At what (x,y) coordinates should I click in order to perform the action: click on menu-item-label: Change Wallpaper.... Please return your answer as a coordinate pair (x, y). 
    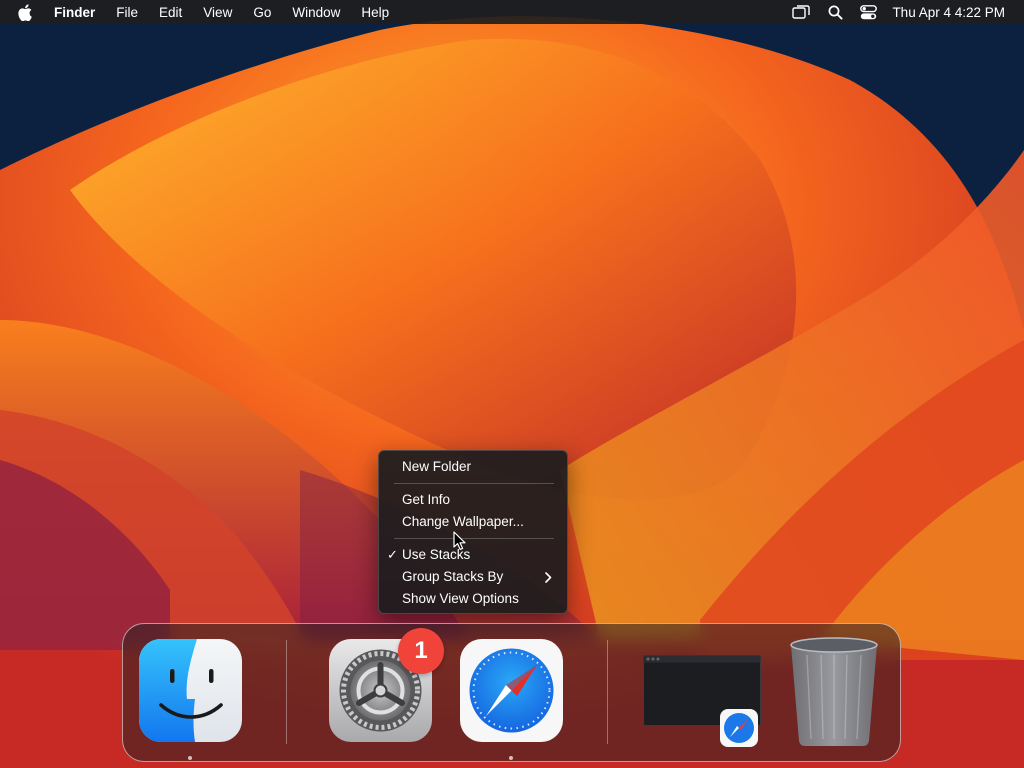
    Looking at the image, I should click on (463, 521).